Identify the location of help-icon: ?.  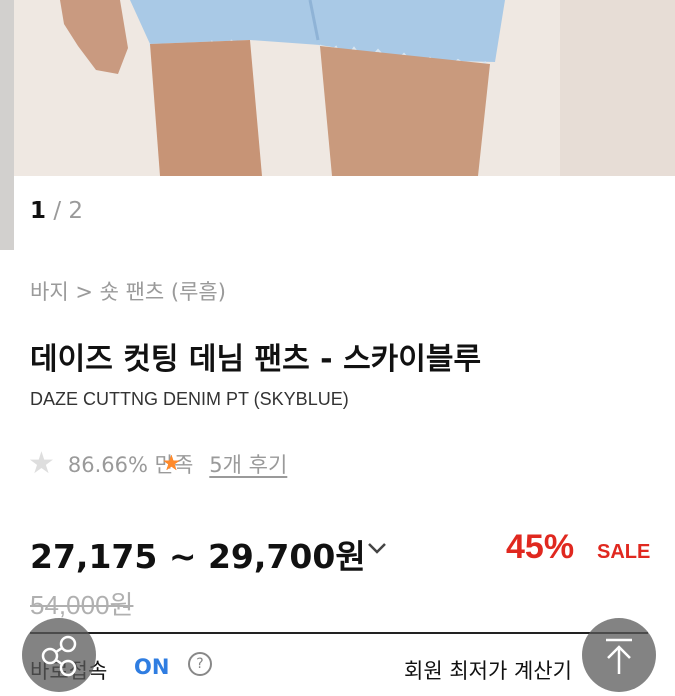
(200, 664).